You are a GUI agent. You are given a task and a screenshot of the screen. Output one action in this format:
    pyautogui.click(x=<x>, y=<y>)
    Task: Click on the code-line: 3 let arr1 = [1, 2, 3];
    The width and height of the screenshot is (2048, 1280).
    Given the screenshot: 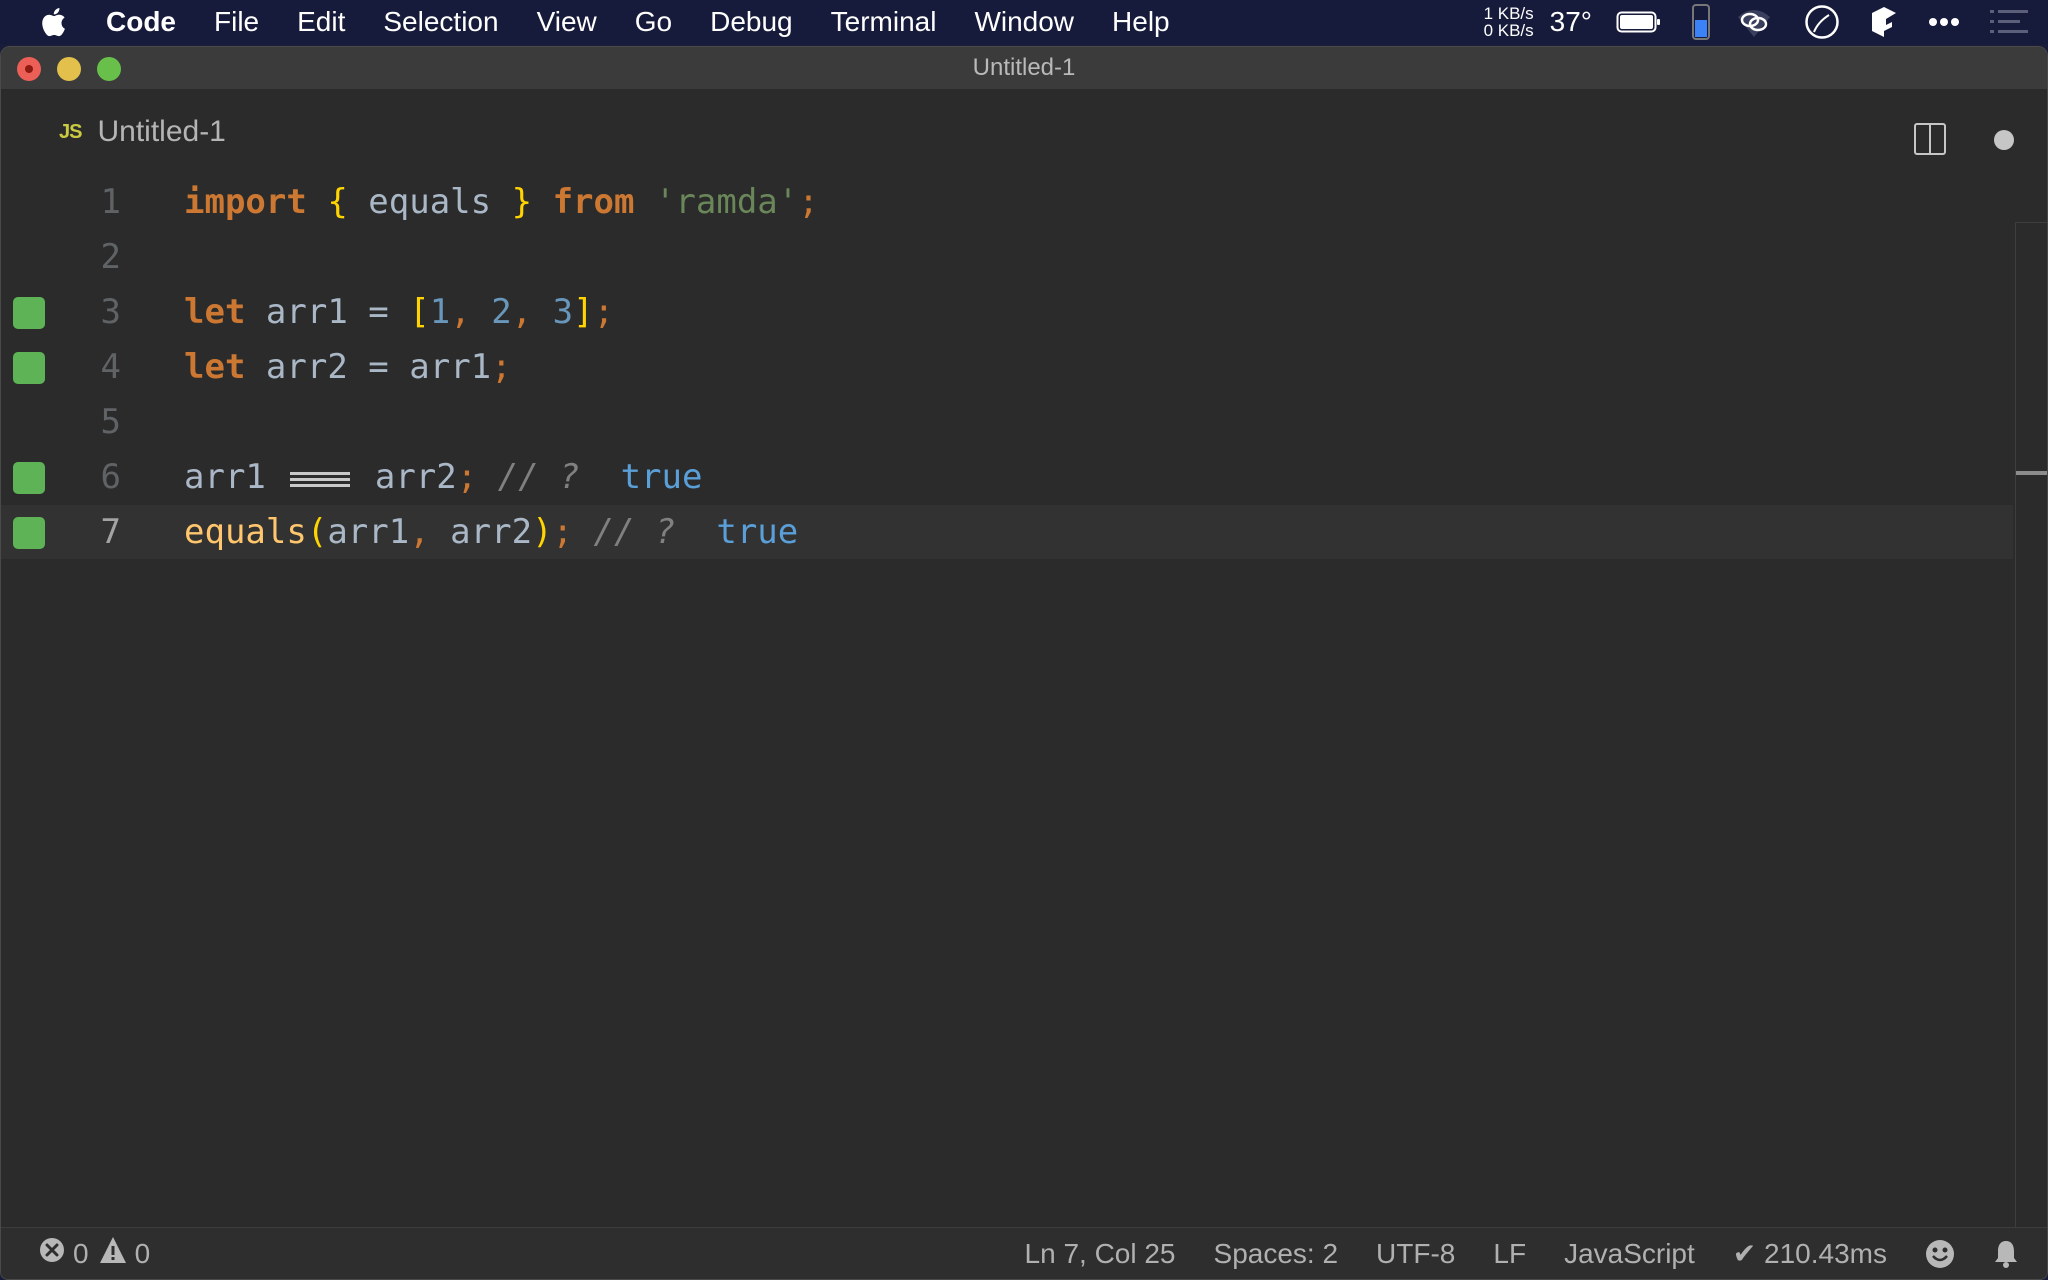 What is the action you would take?
    pyautogui.click(x=1007, y=312)
    